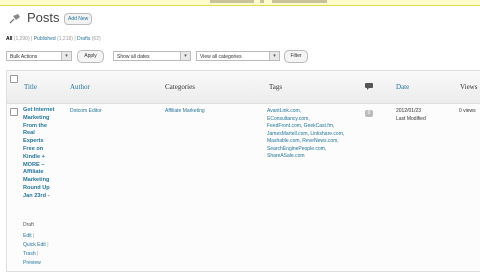 This screenshot has width=480, height=272. Describe the element at coordinates (27, 236) in the screenshot. I see `edit-link: Edit` at that location.